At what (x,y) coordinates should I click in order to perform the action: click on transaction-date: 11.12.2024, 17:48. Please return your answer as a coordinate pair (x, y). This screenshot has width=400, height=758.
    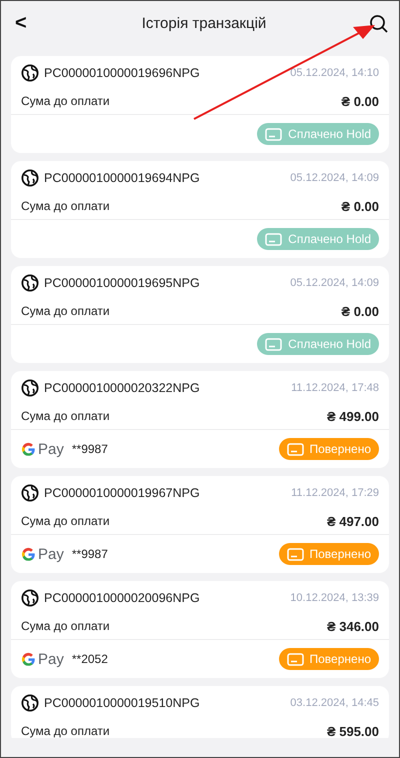
    Looking at the image, I should click on (335, 388).